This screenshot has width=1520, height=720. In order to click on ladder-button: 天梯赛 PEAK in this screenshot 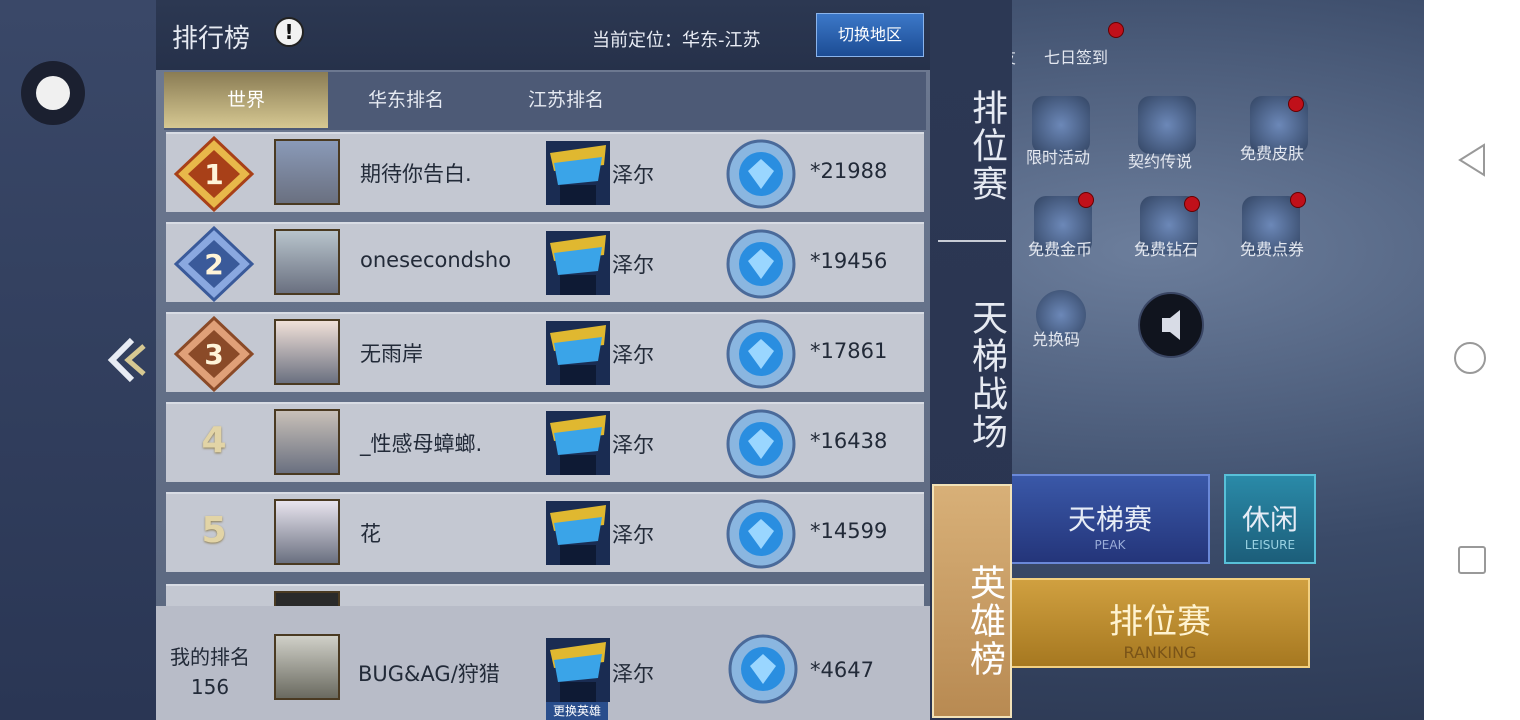, I will do `click(1110, 519)`.